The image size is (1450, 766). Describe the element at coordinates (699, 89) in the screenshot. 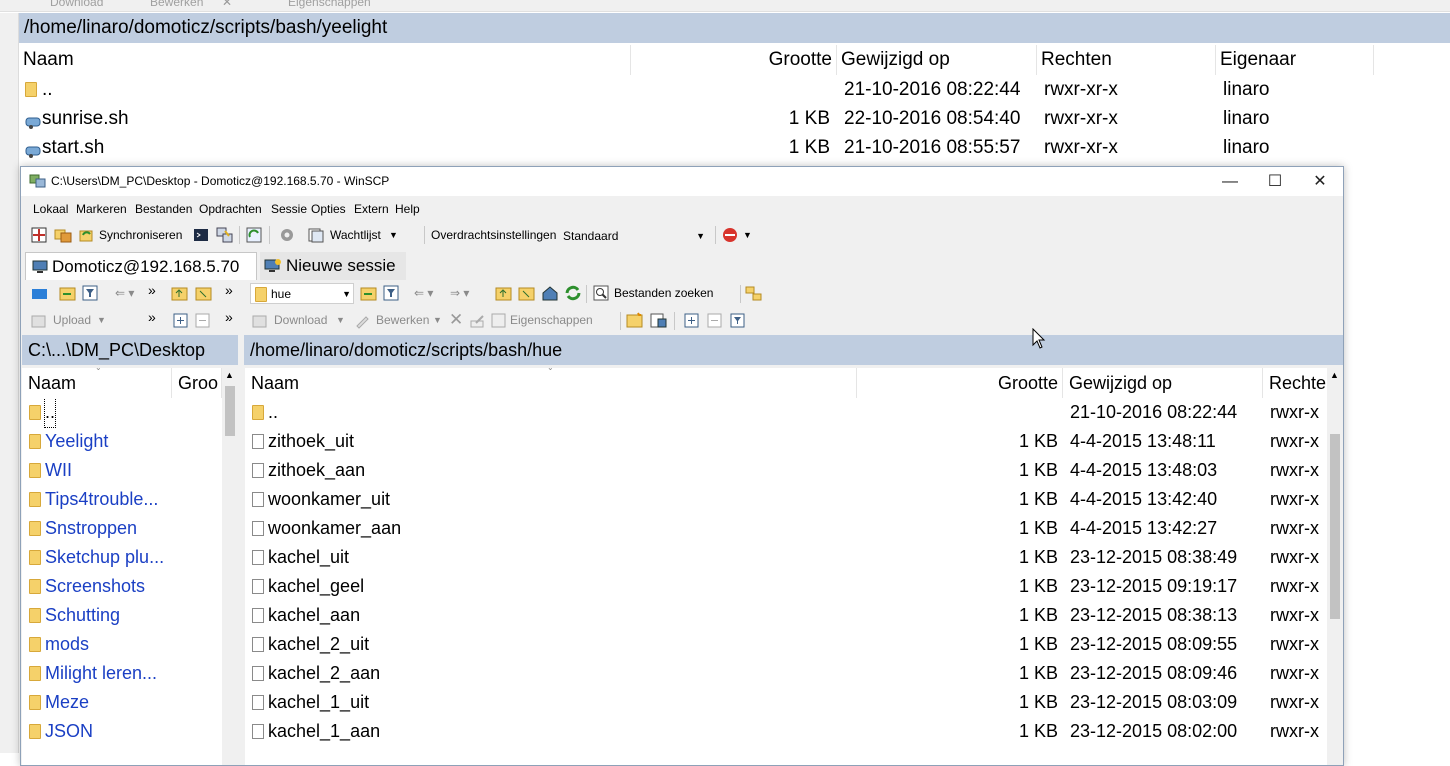

I see `bg-table-row: .. 21-10-2016 08:22:44 rwxr-xr-x linaro` at that location.